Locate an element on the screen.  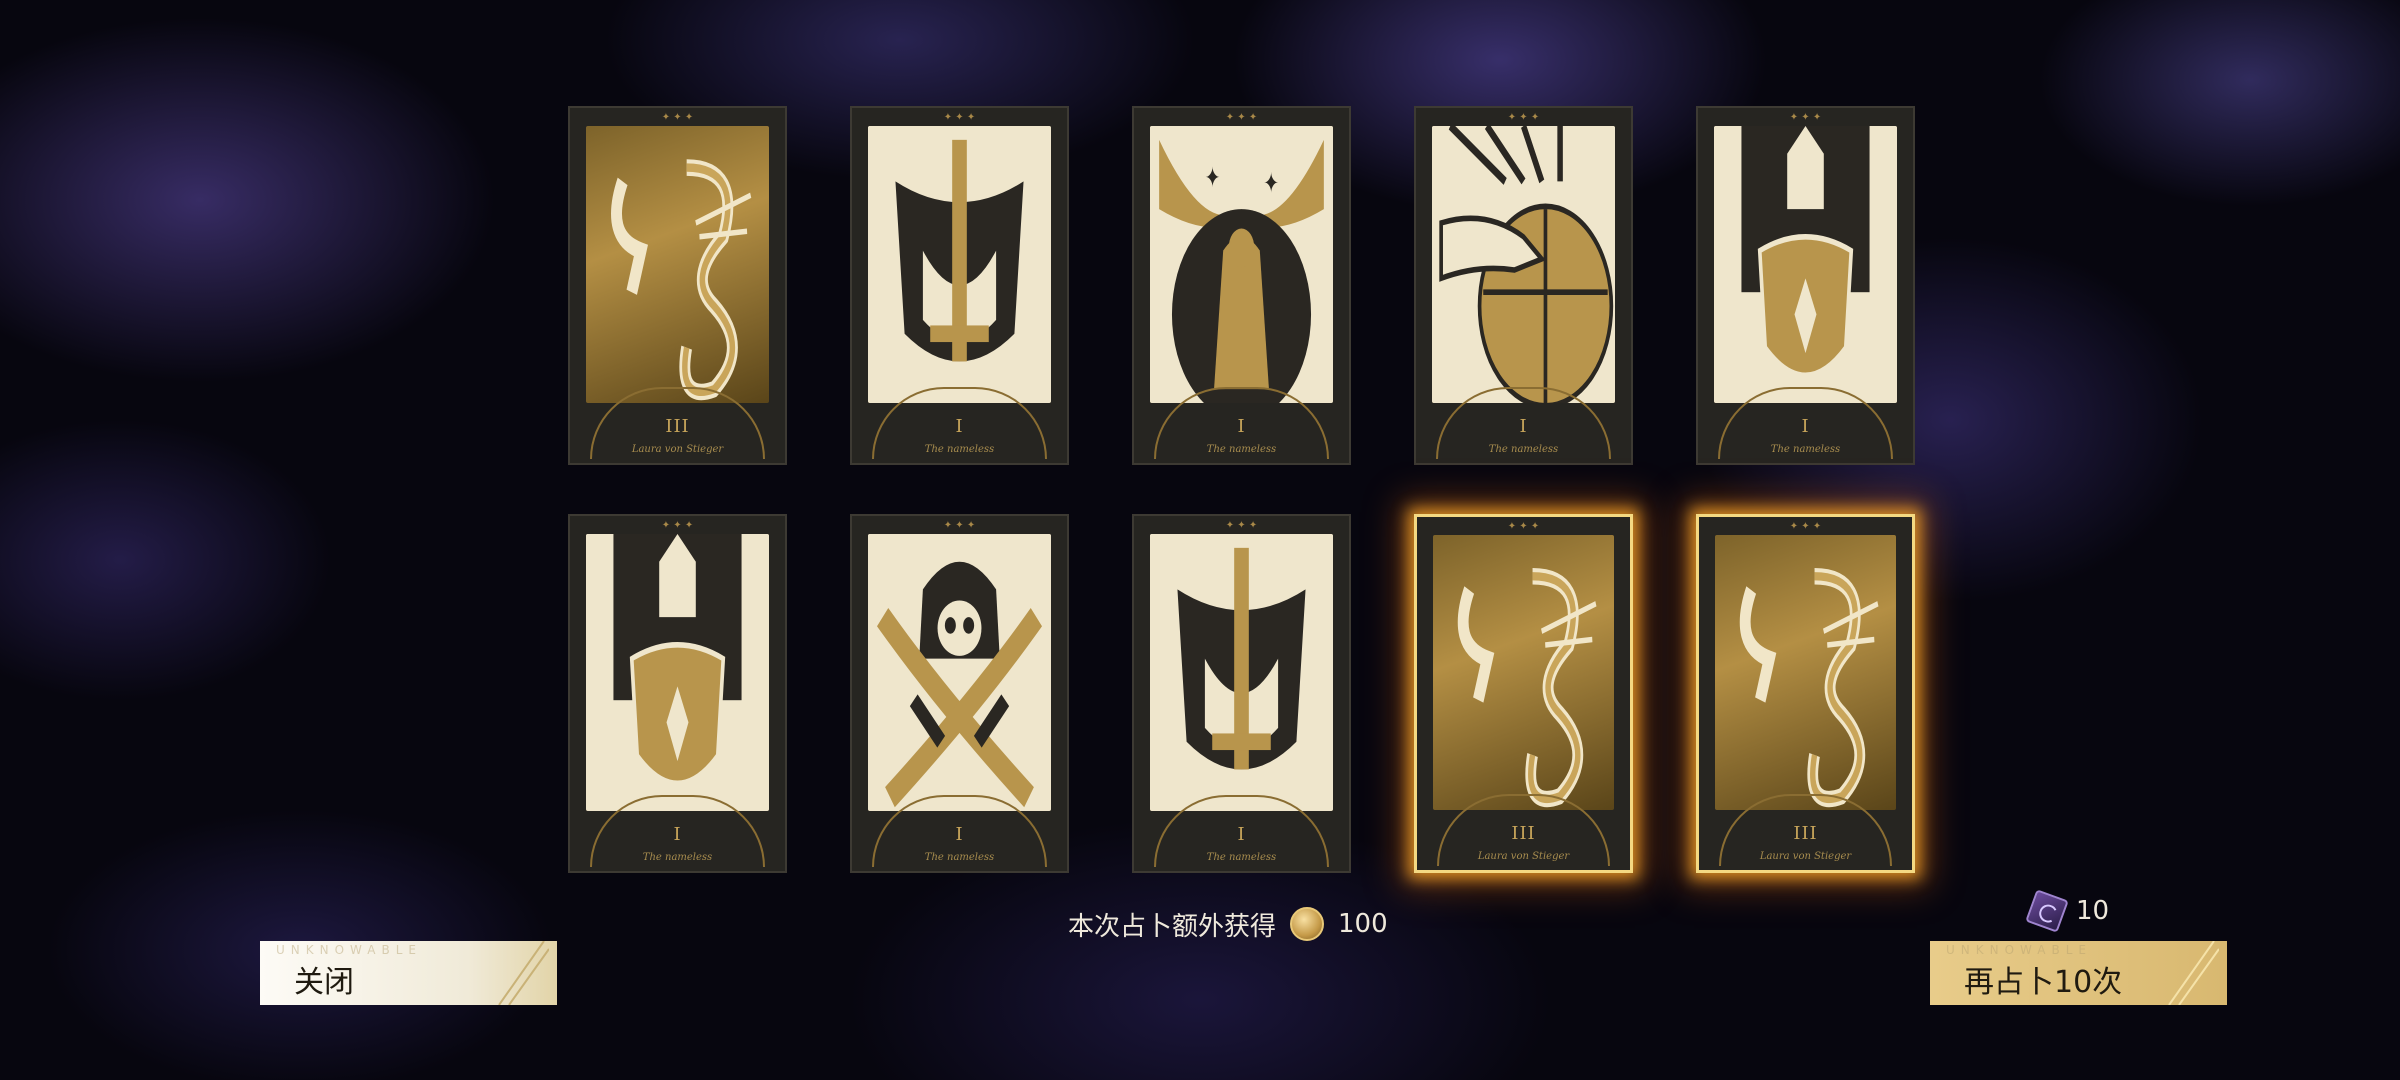
bonus-reward: 本次占卜额外获得 100 is located at coordinates (1228, 924).